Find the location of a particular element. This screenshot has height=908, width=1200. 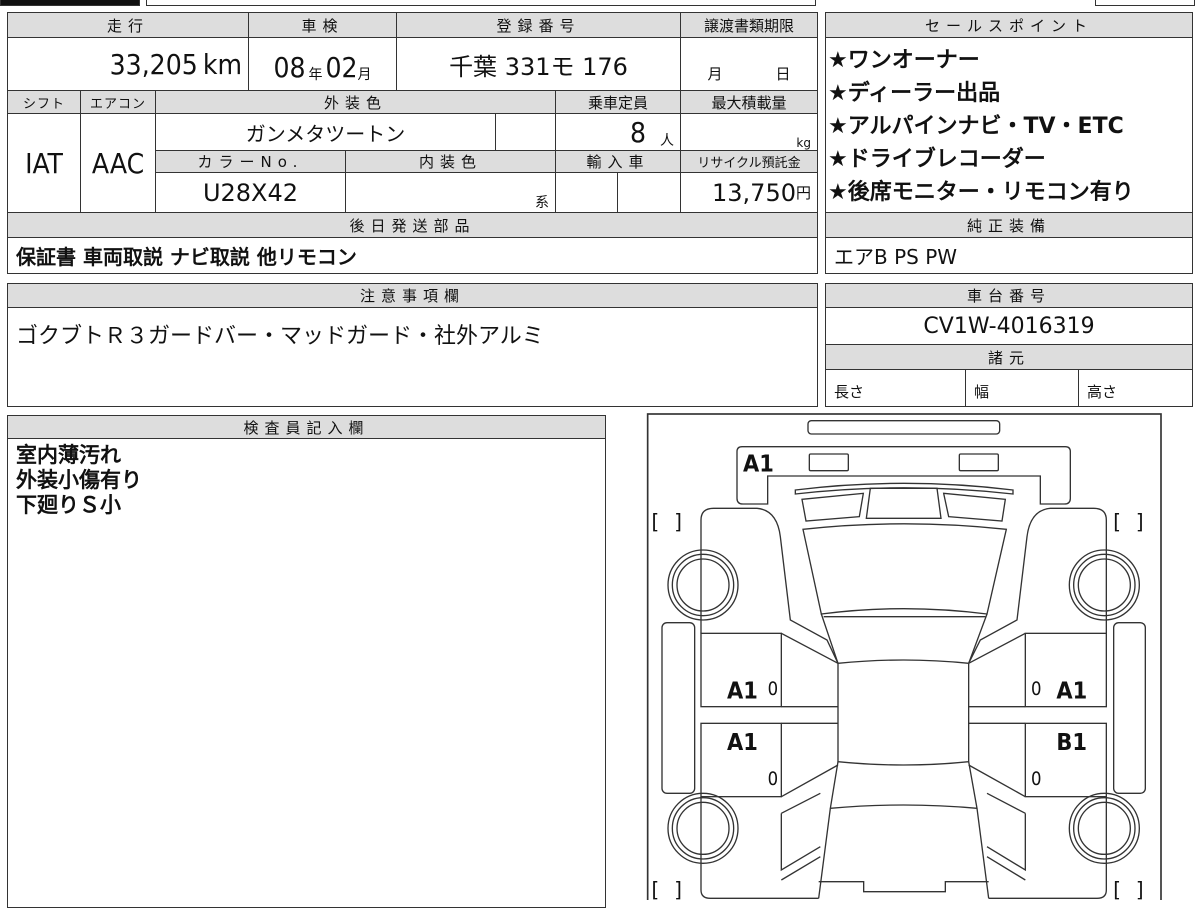

deadline-month-unit: 月 is located at coordinates (715, 74).